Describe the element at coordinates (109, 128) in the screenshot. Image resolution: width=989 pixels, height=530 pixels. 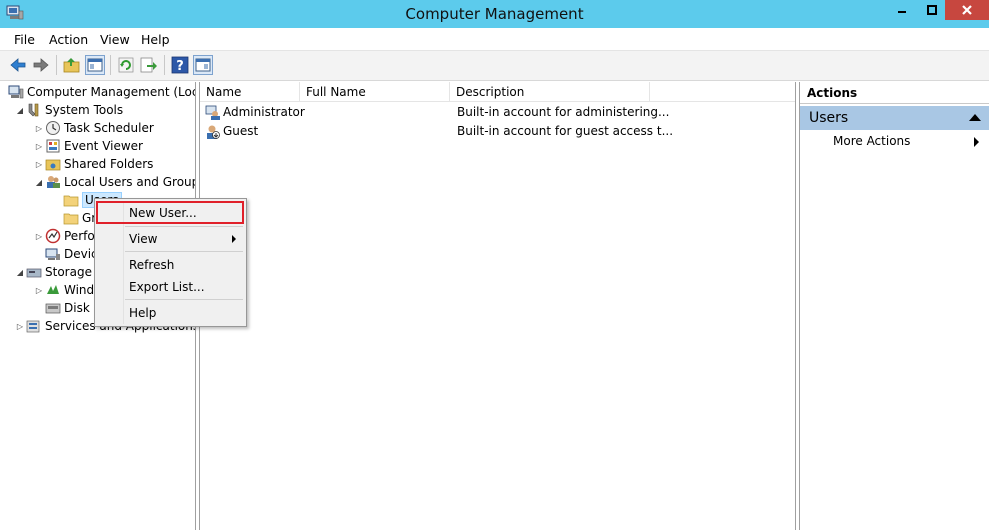
I see `tree-item-label: Task Scheduler` at that location.